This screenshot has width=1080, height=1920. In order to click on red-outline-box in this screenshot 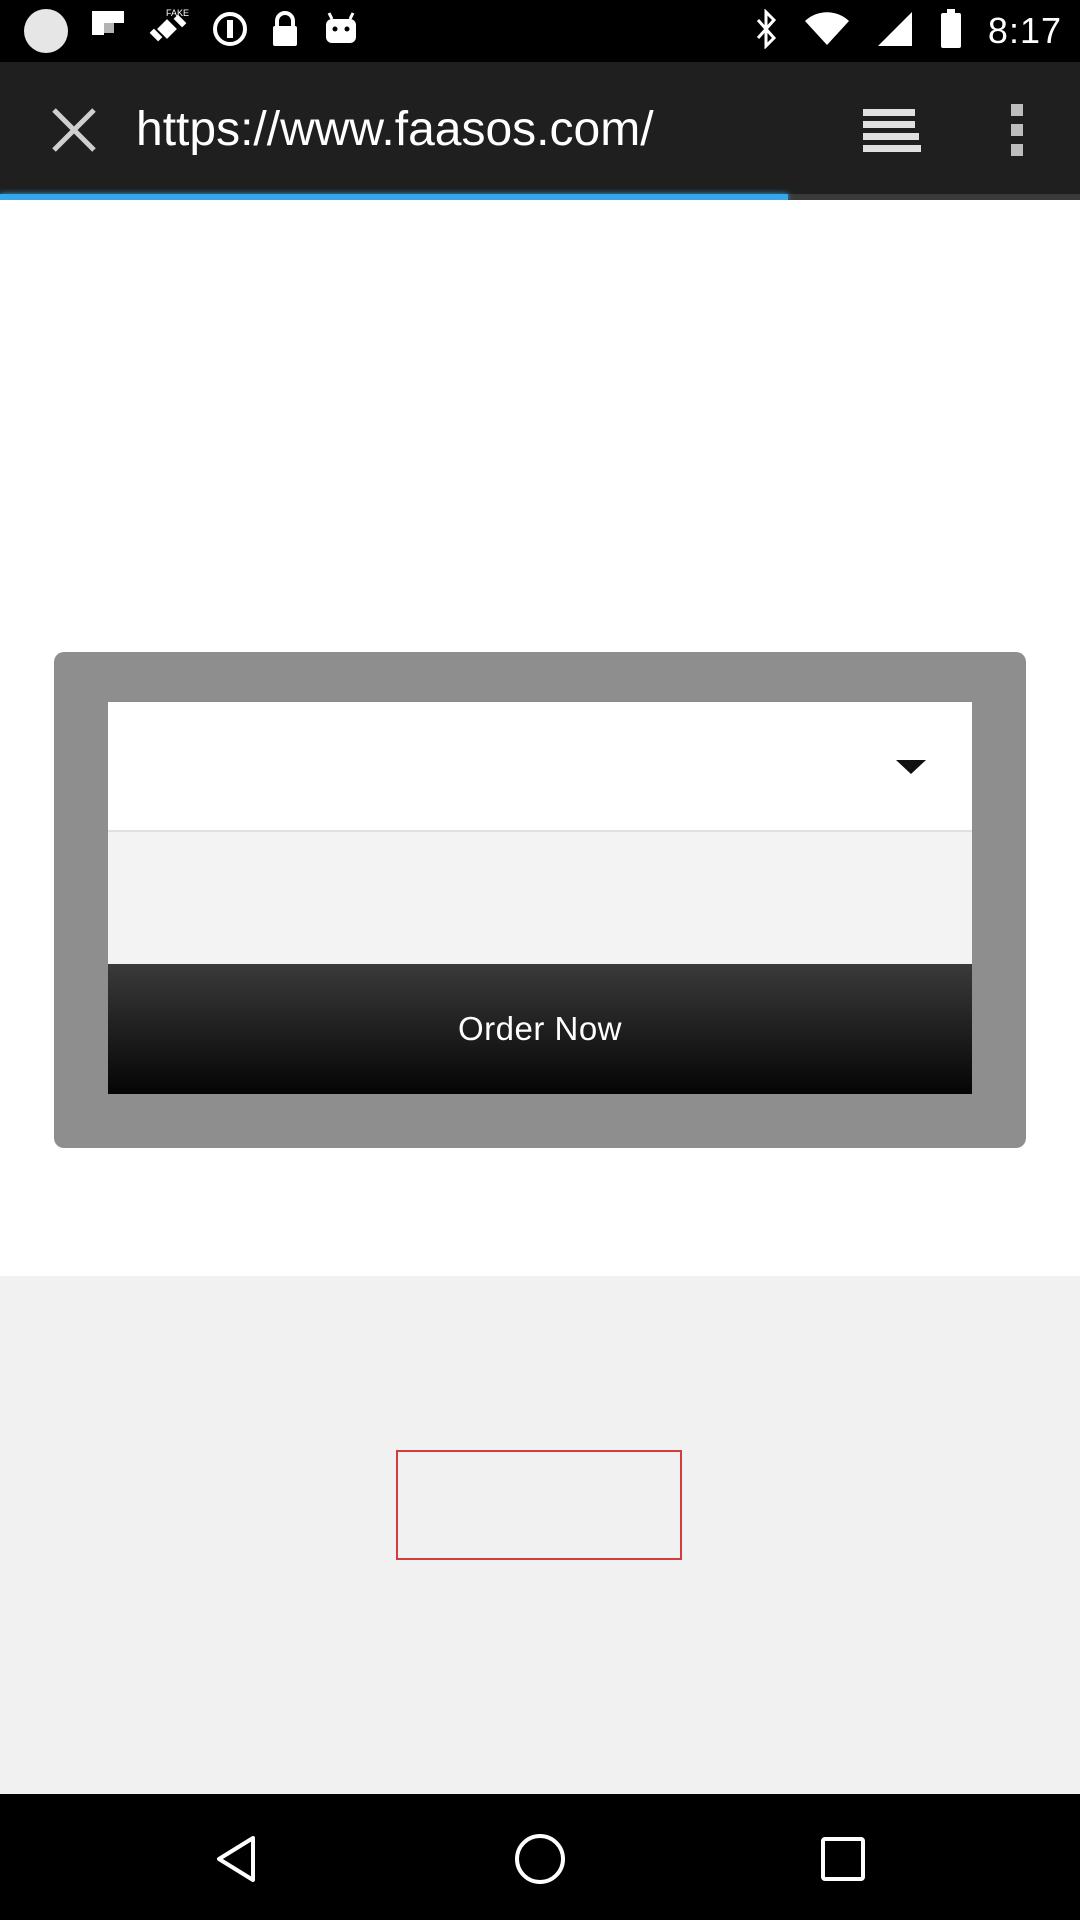, I will do `click(539, 1505)`.